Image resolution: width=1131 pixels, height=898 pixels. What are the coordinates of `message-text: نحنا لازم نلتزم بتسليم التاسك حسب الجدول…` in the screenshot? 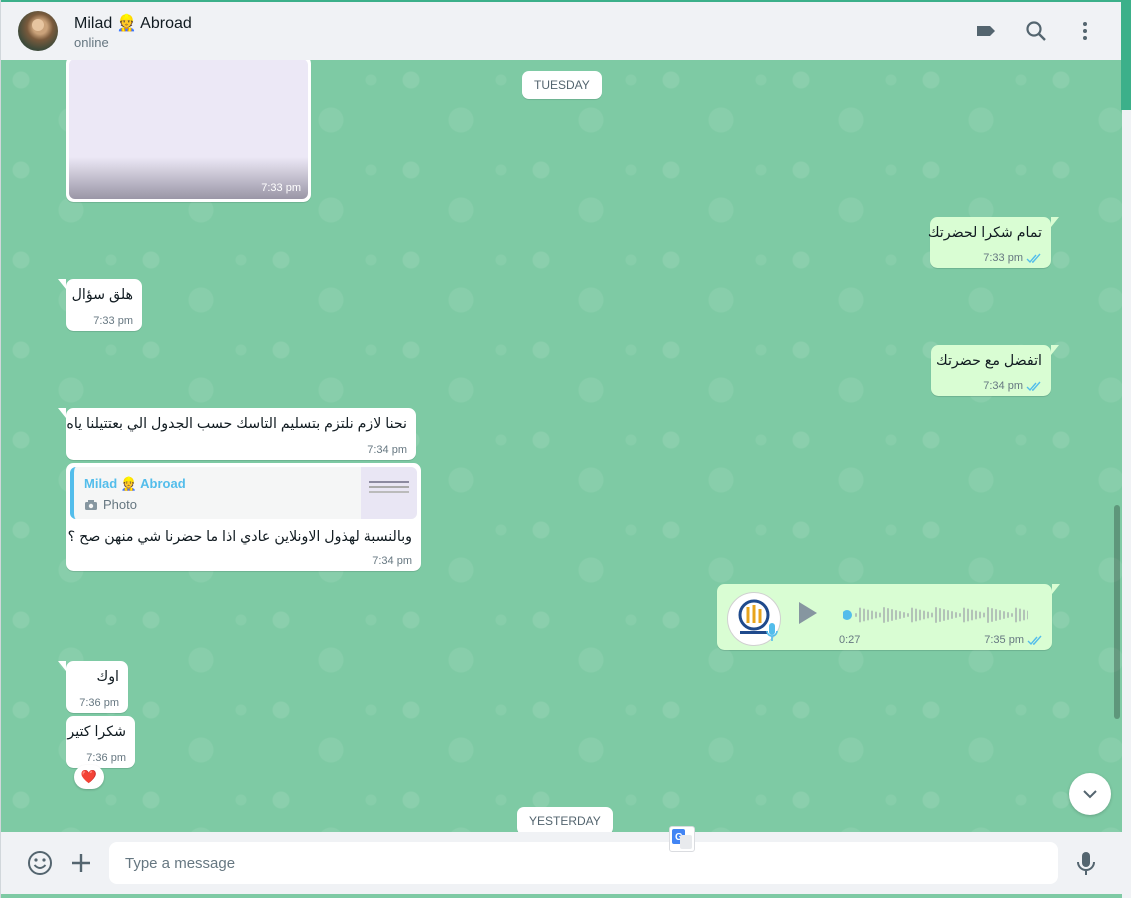 It's located at (236, 424).